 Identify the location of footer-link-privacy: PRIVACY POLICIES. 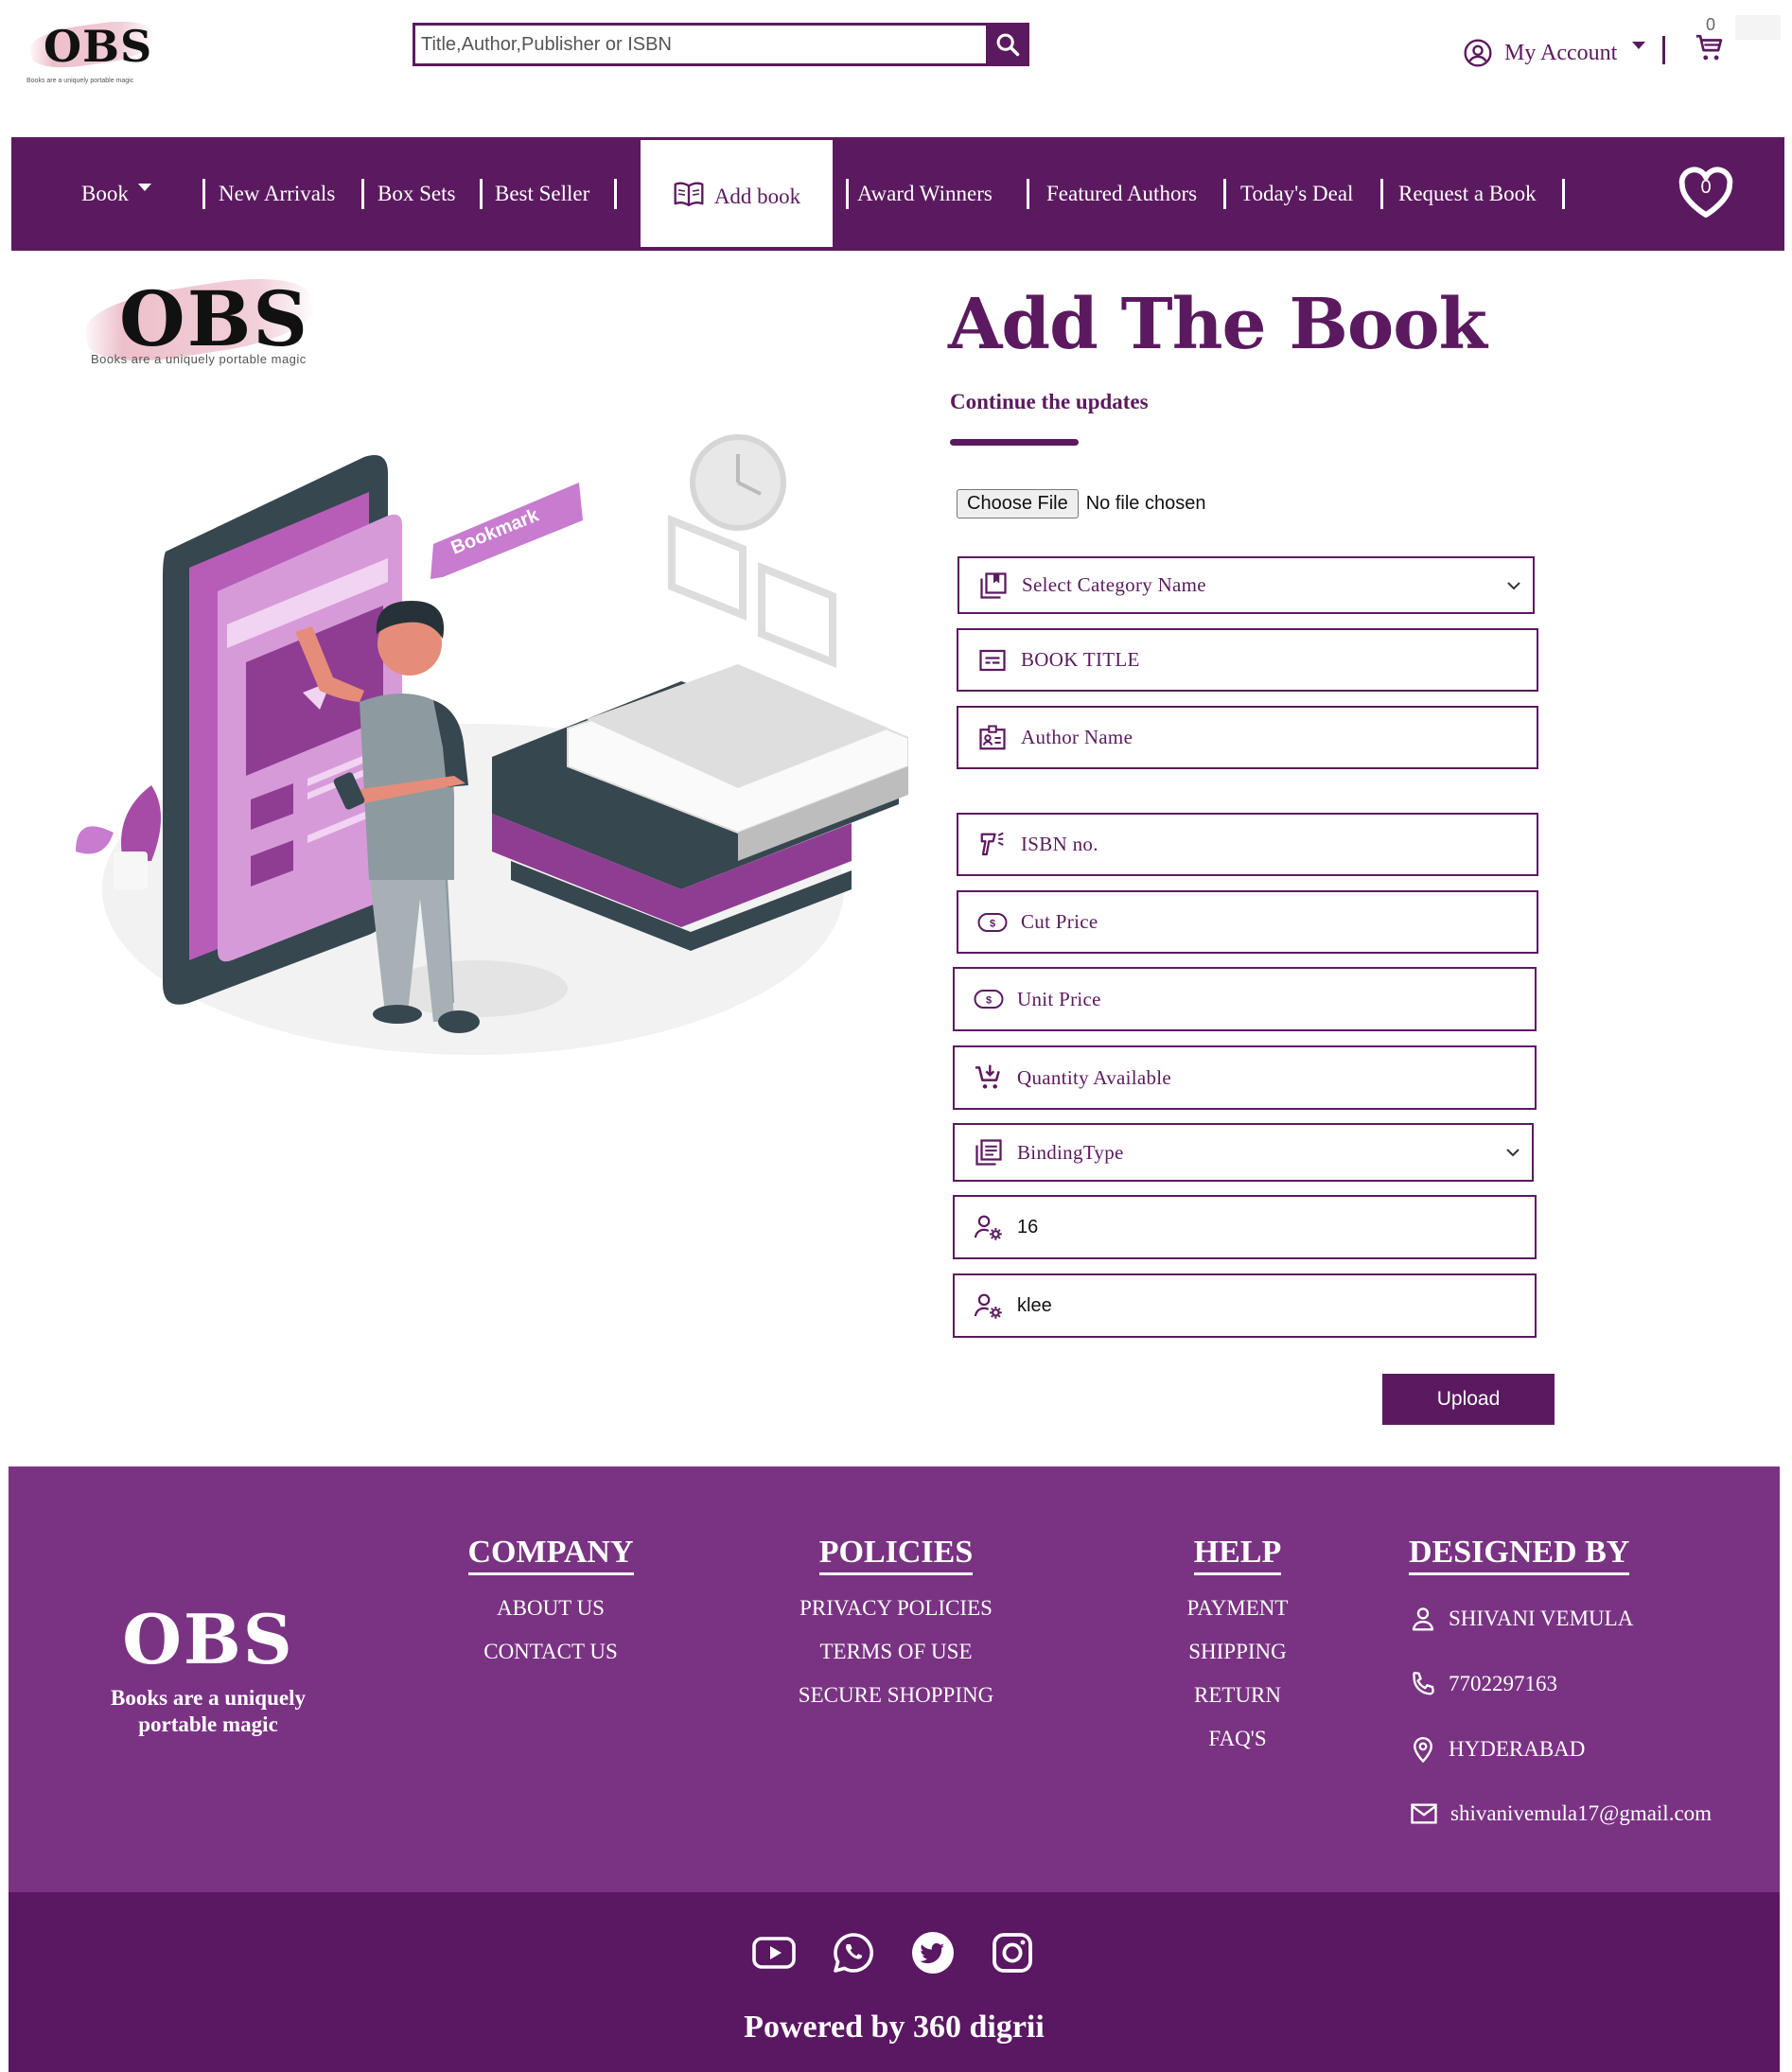
(896, 1608).